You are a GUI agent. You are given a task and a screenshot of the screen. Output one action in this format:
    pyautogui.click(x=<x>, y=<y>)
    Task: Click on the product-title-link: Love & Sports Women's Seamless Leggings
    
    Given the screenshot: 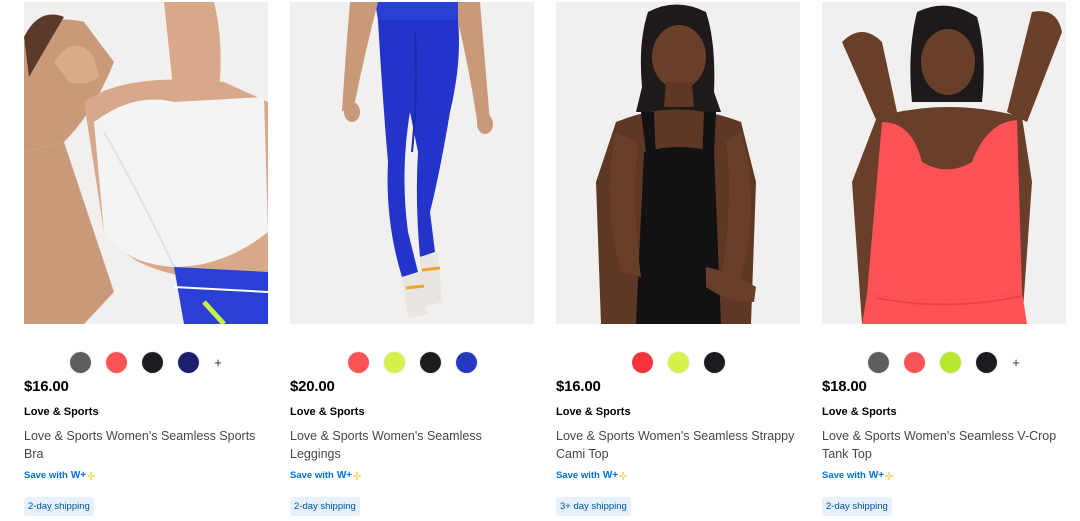 What is the action you would take?
    pyautogui.click(x=412, y=445)
    